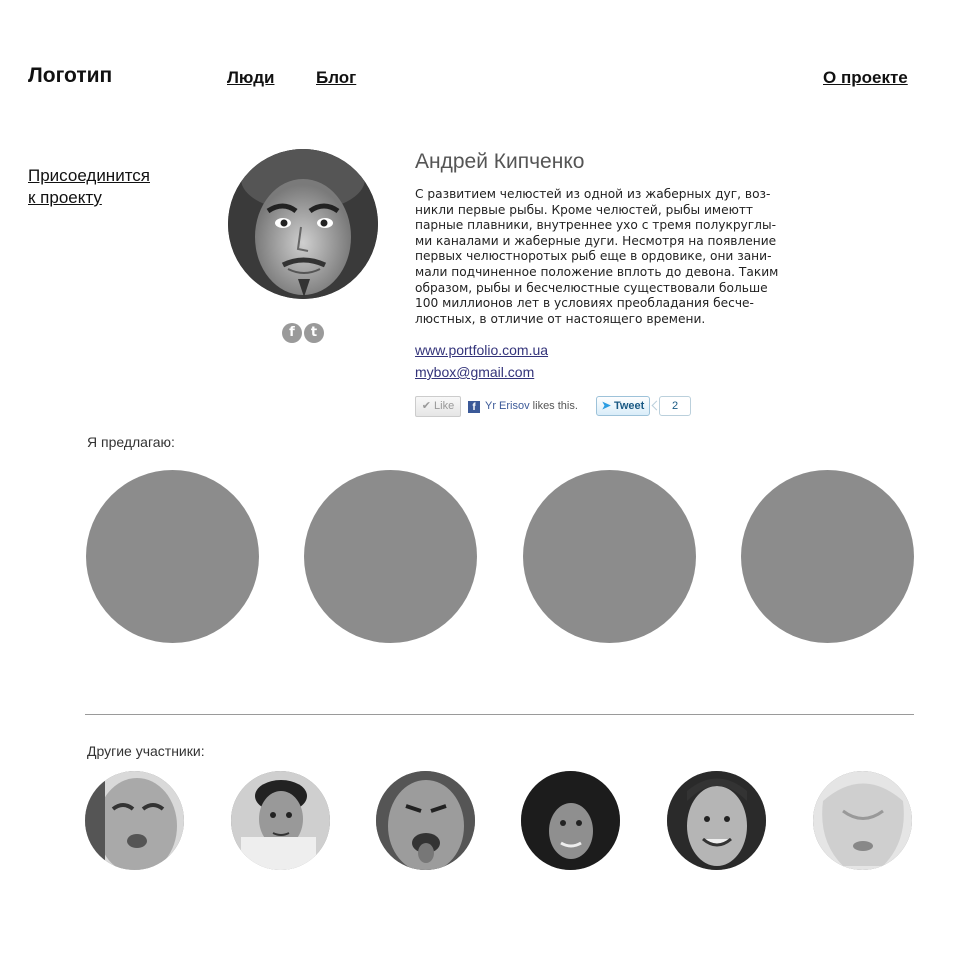  What do you see at coordinates (553, 406) in the screenshot?
I see `likes-suffix: likes this.` at bounding box center [553, 406].